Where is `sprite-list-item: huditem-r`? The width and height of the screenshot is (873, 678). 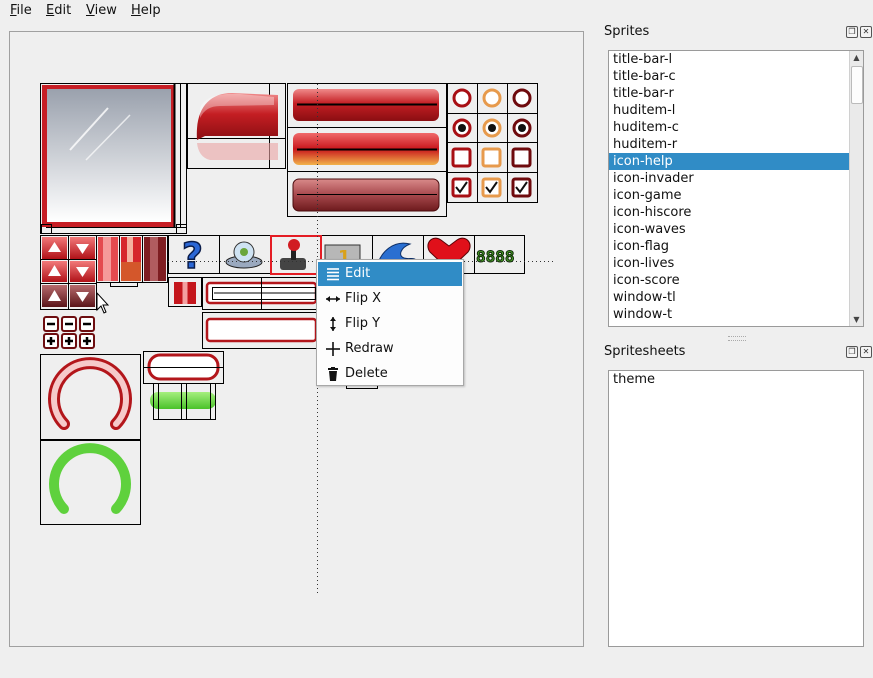
sprite-list-item: huditem-r is located at coordinates (729, 144).